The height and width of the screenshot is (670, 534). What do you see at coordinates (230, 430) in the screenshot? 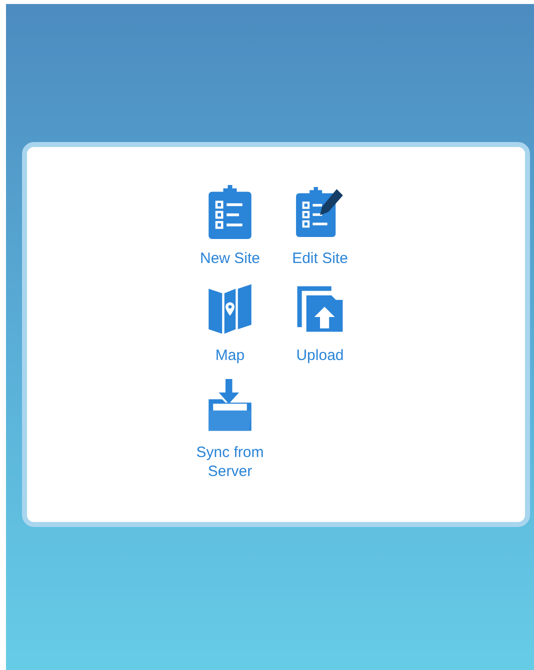
I see `menu-item: Sync from Server` at bounding box center [230, 430].